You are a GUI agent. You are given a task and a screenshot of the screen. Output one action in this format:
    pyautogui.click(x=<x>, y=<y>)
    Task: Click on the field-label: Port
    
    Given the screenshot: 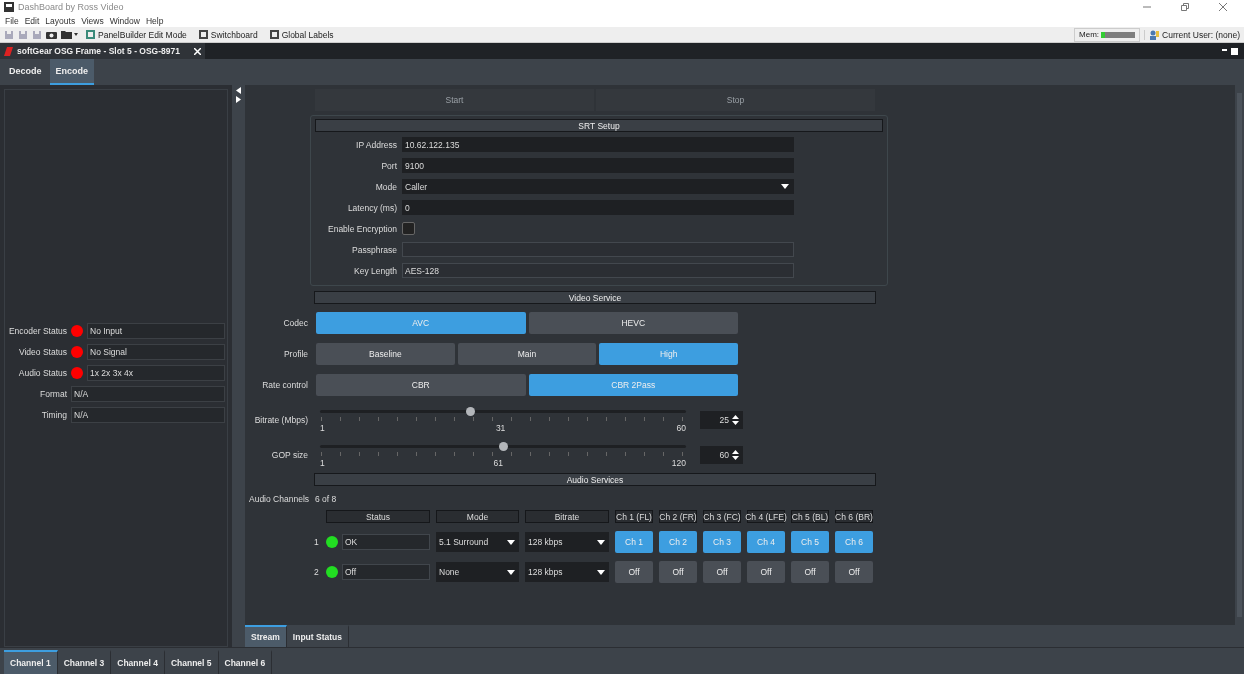 What is the action you would take?
    pyautogui.click(x=388, y=165)
    